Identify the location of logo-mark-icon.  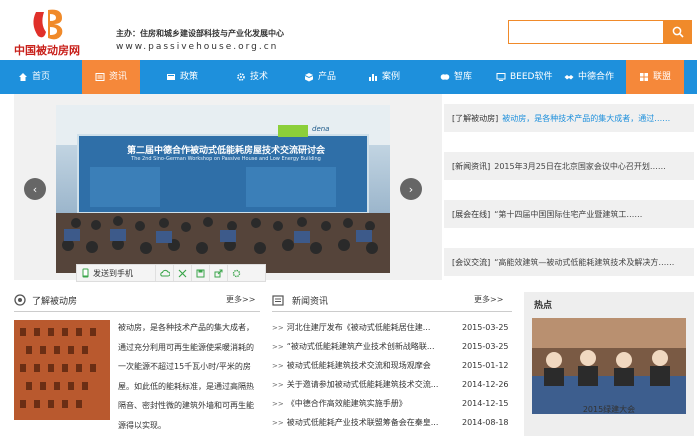
(48, 24).